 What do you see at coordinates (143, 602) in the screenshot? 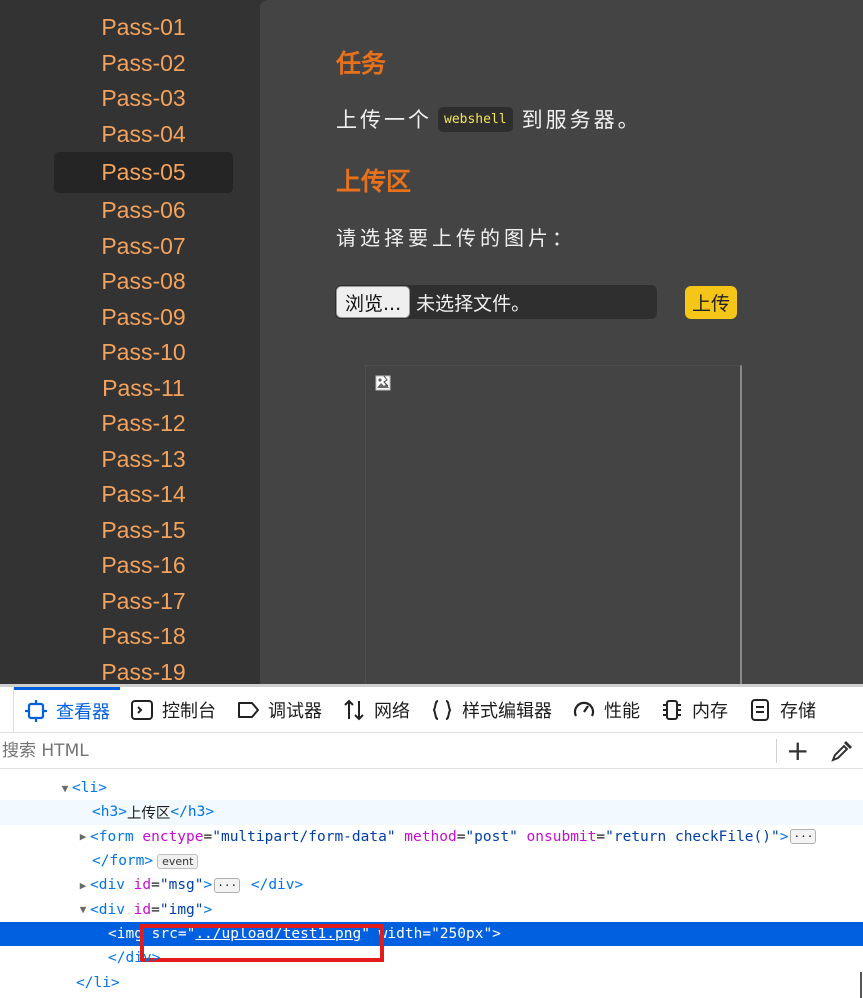
I see `sidebar-item-pass-17: Pass-17` at bounding box center [143, 602].